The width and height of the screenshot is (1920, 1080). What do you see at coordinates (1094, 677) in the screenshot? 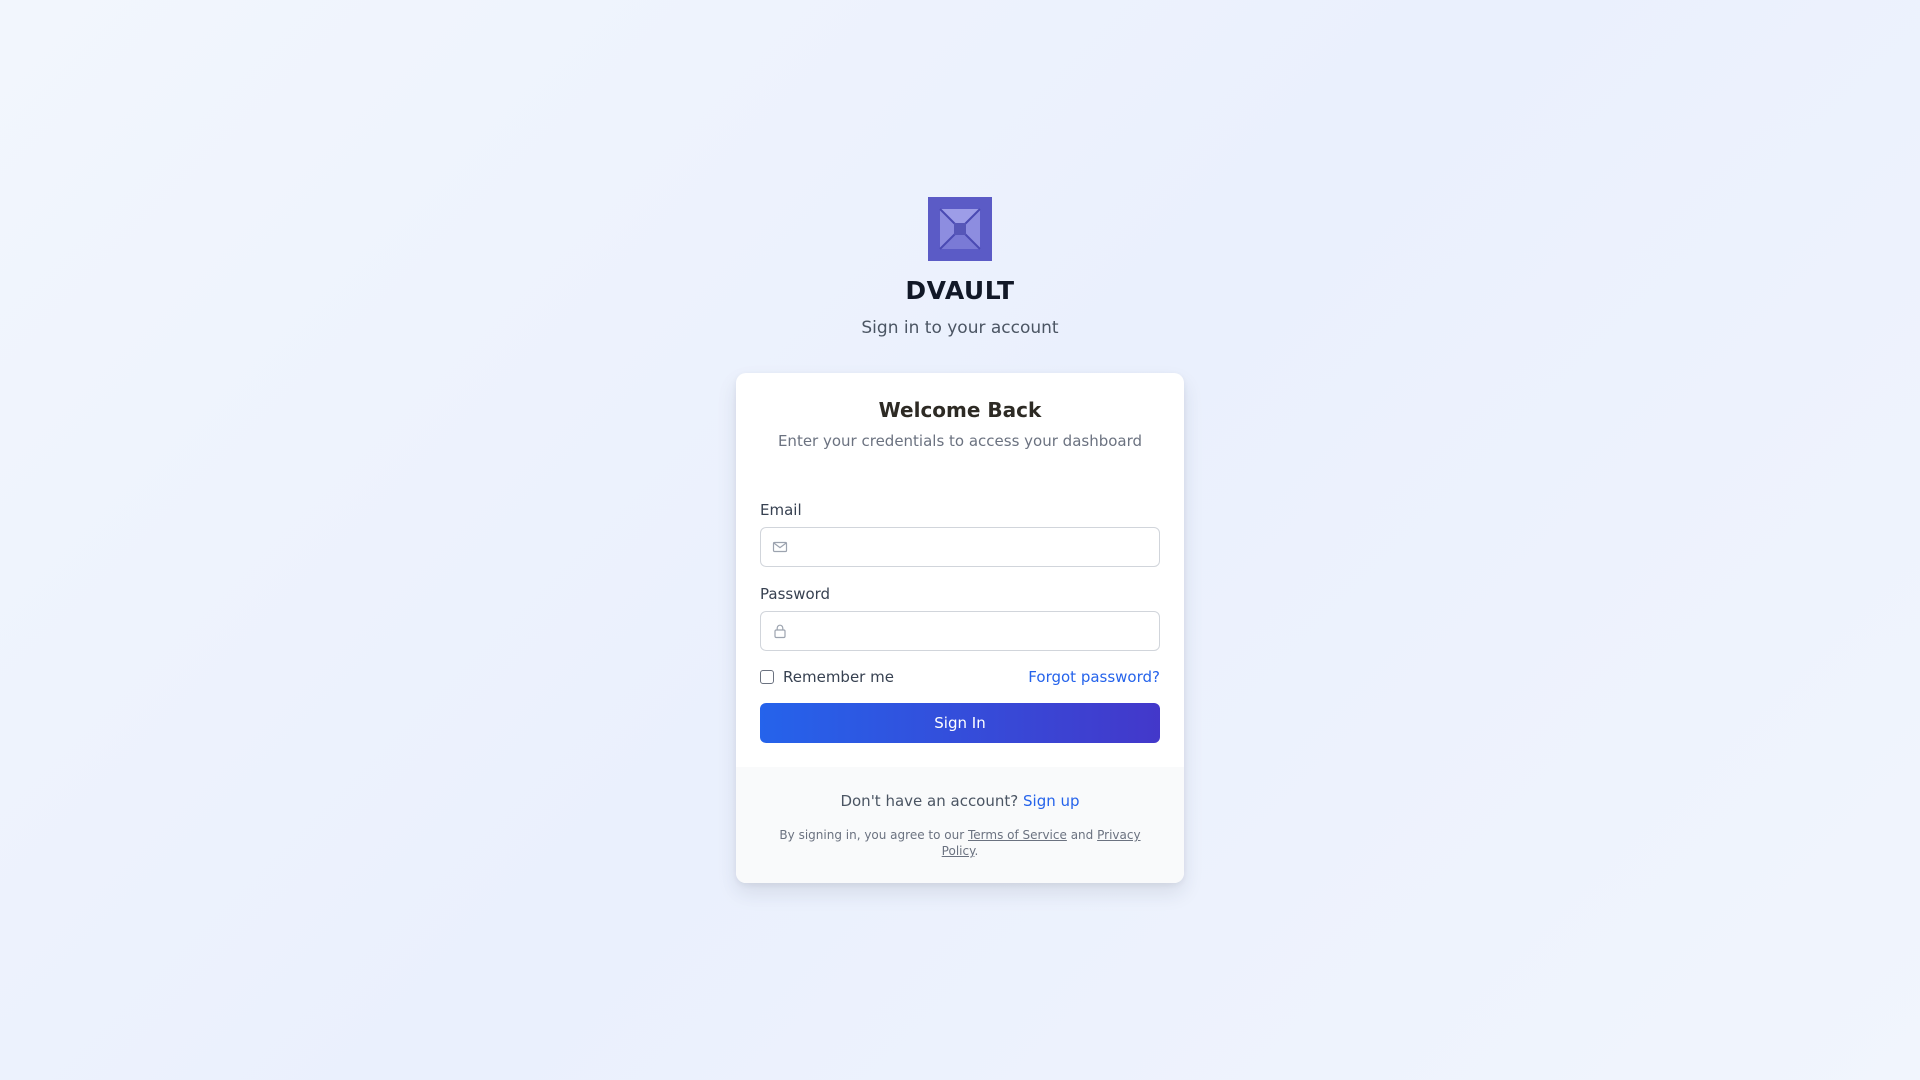
I see `forgot-password-link: Forgot password?` at bounding box center [1094, 677].